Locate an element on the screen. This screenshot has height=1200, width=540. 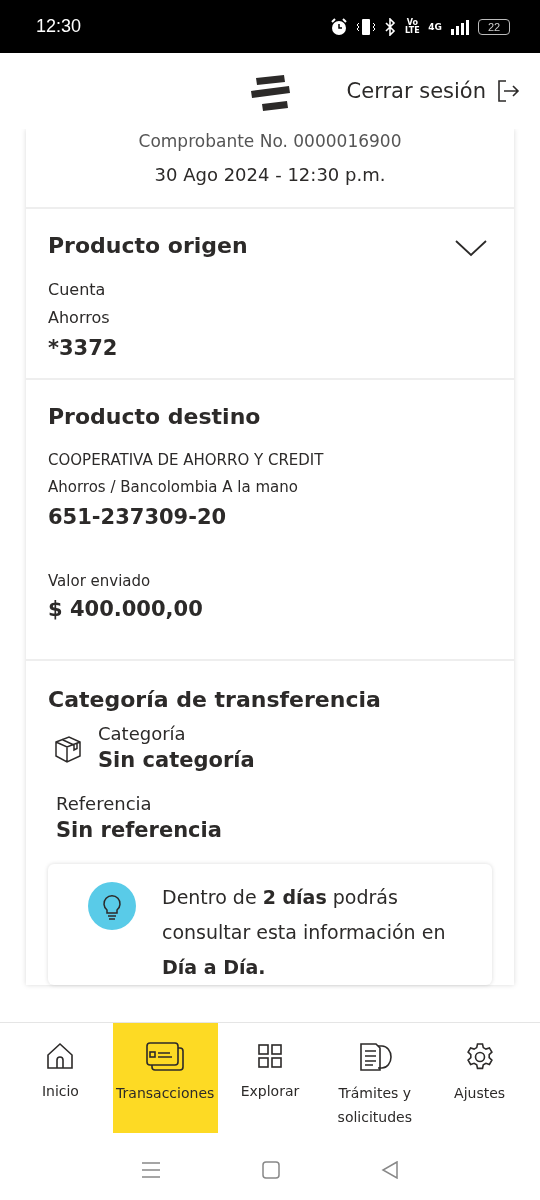
lightbulb-icon is located at coordinates (112, 906).